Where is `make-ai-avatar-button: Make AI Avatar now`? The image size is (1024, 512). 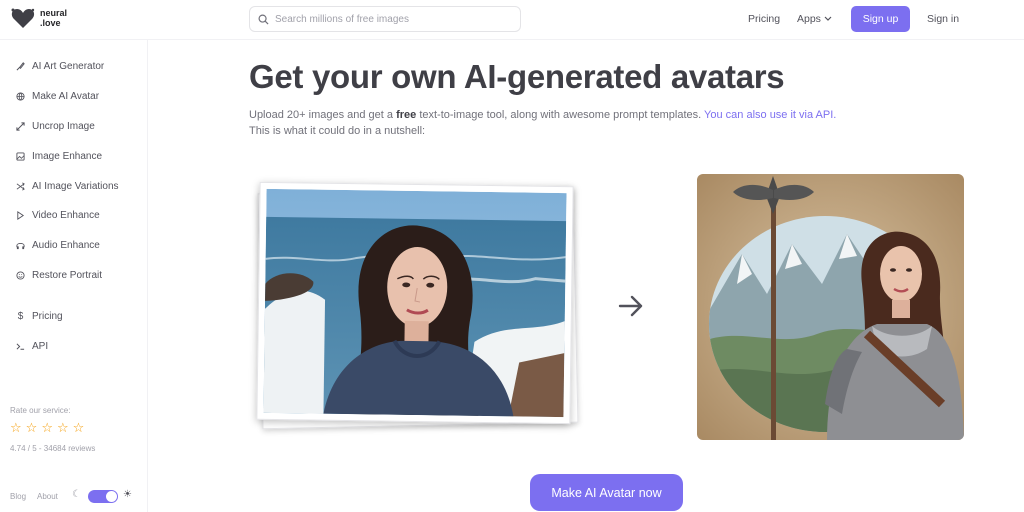
make-ai-avatar-button: Make AI Avatar now is located at coordinates (606, 492).